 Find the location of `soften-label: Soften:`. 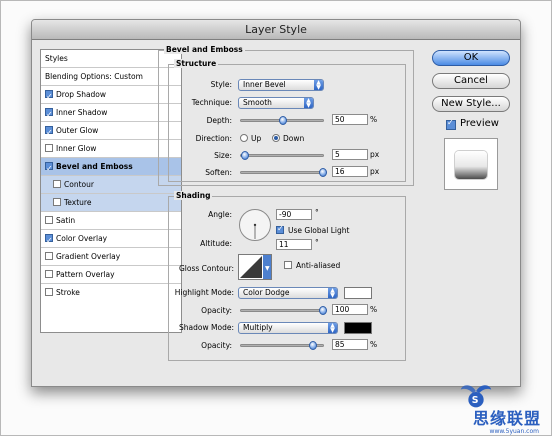

soften-label: Soften: is located at coordinates (218, 172).